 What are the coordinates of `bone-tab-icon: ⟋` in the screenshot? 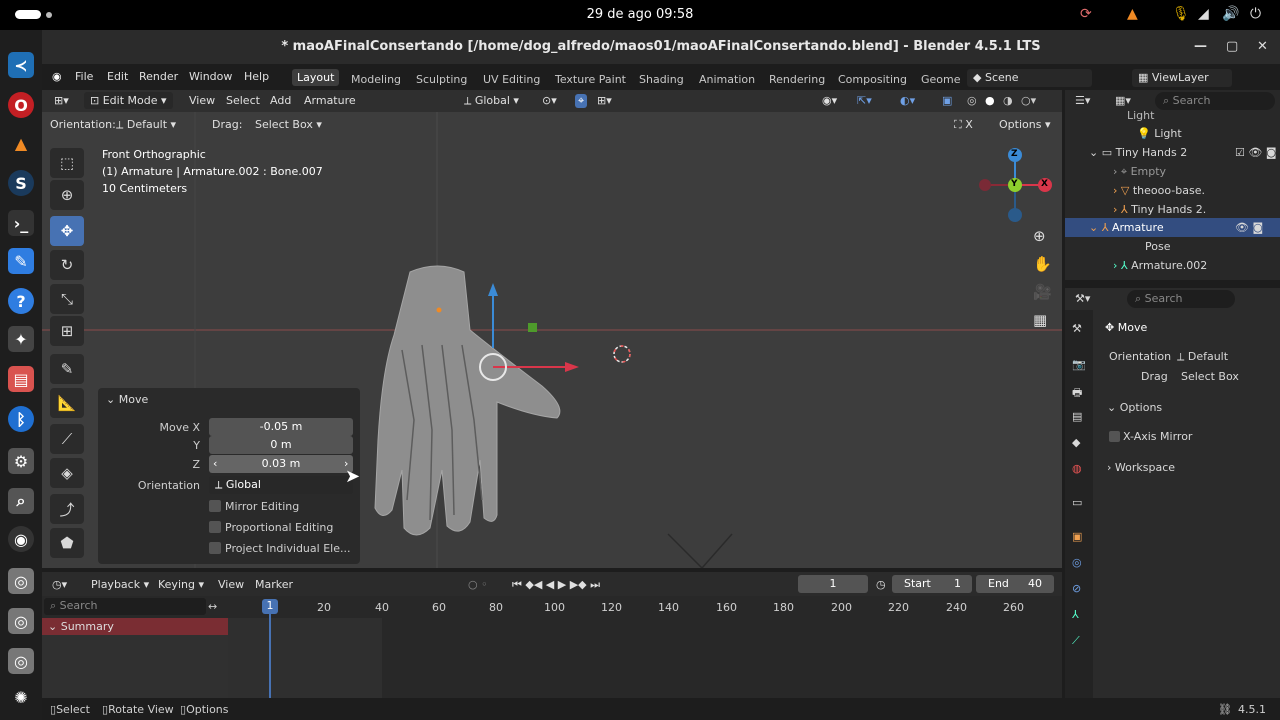 It's located at (1076, 641).